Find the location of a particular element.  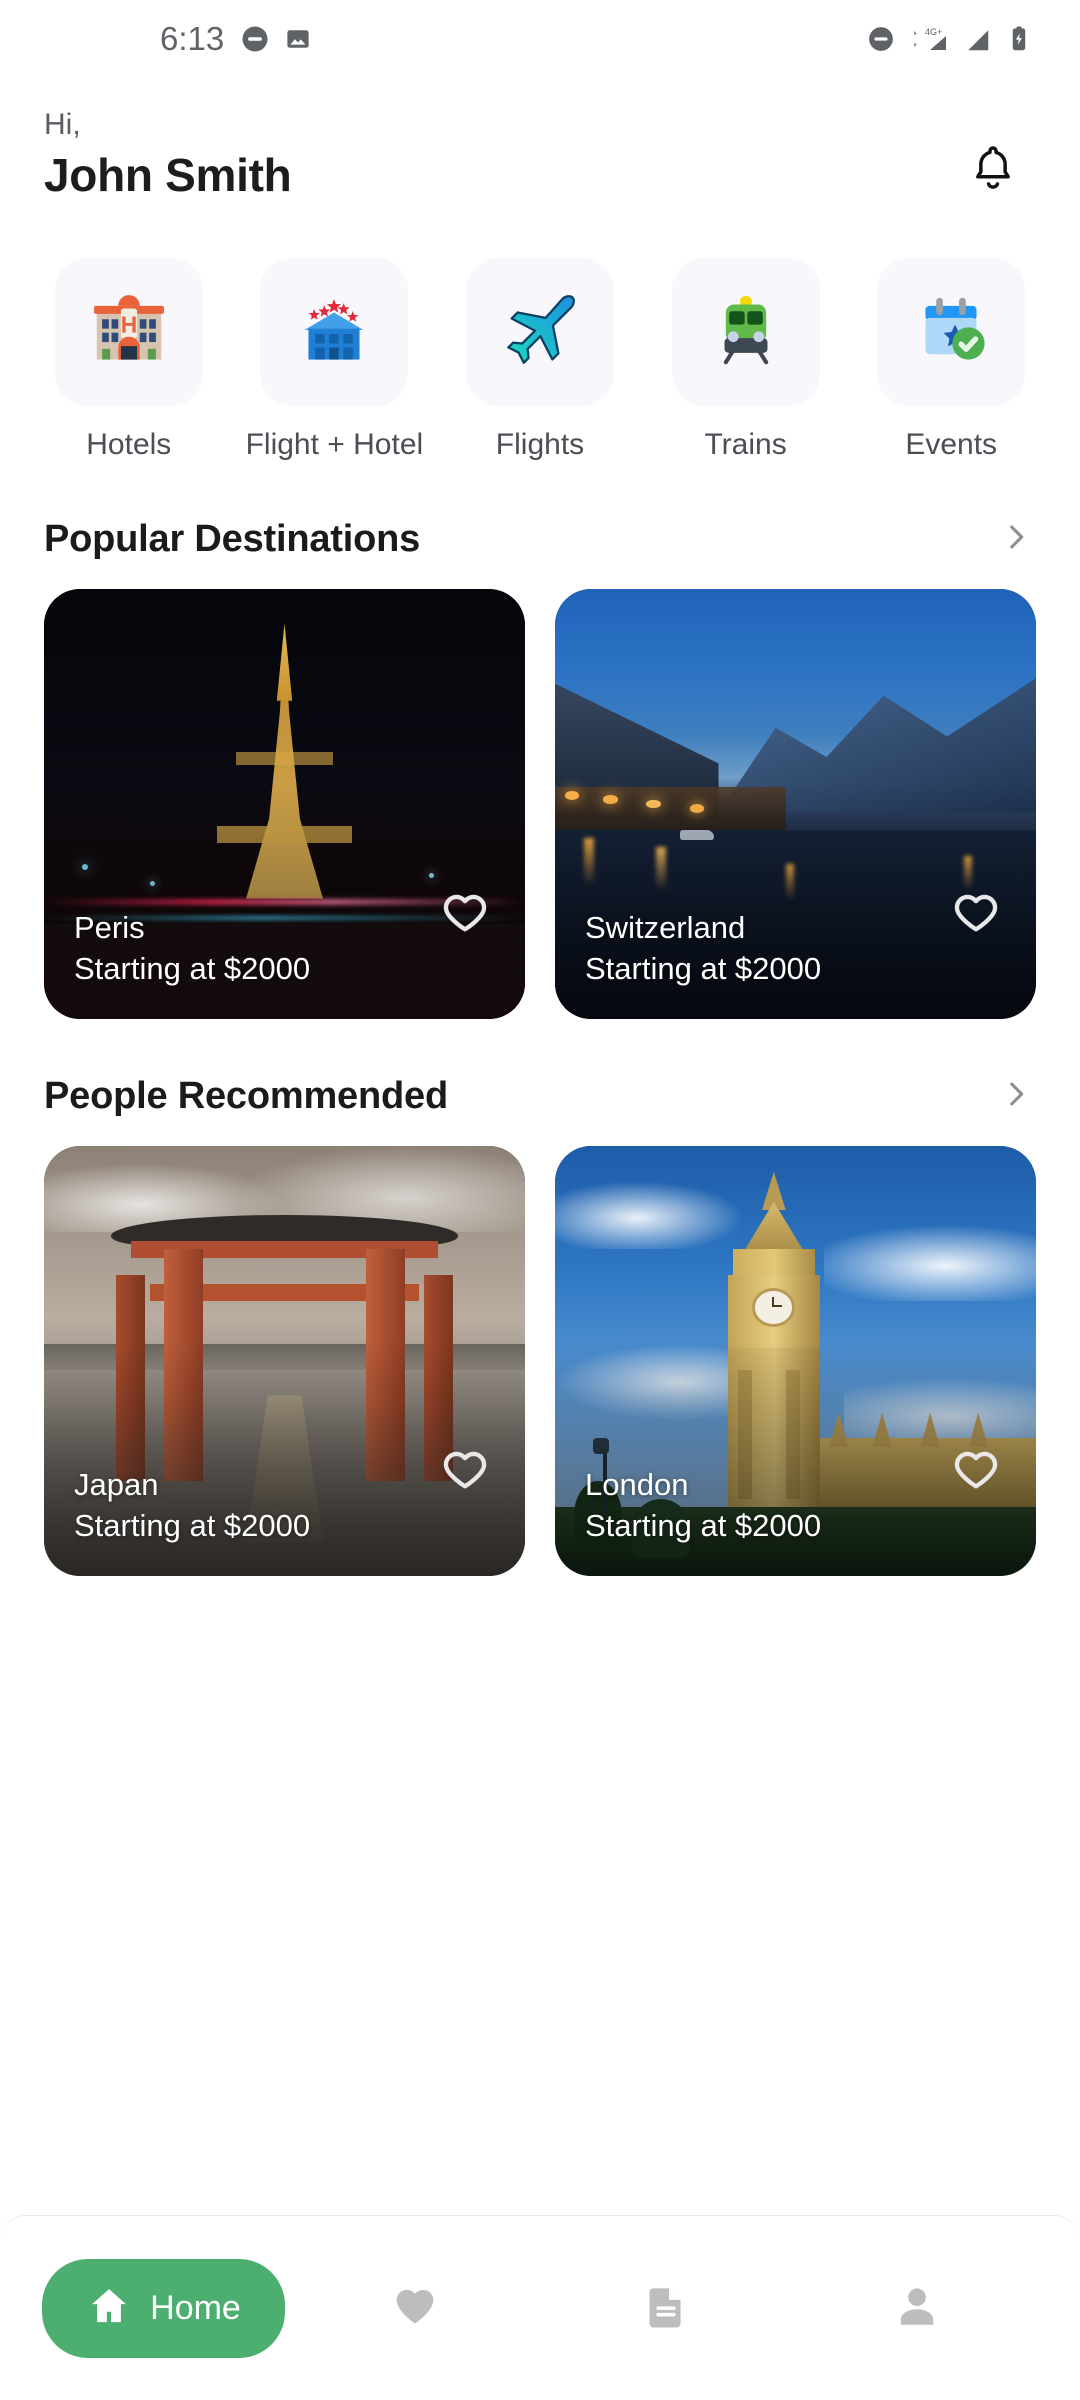

app-header: Hi, John Smith is located at coordinates (540, 146).